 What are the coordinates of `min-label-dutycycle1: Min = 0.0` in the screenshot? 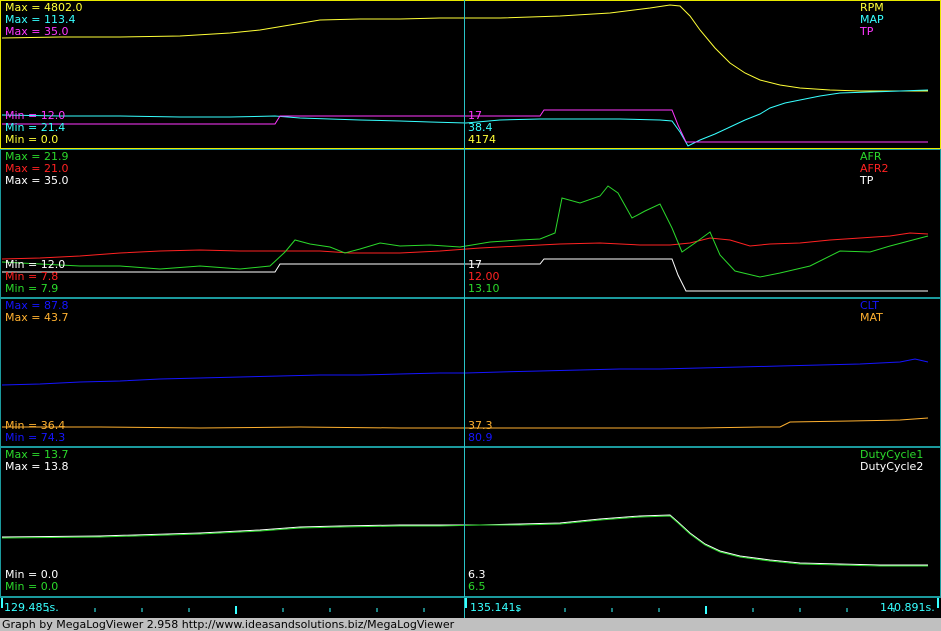 It's located at (32, 586).